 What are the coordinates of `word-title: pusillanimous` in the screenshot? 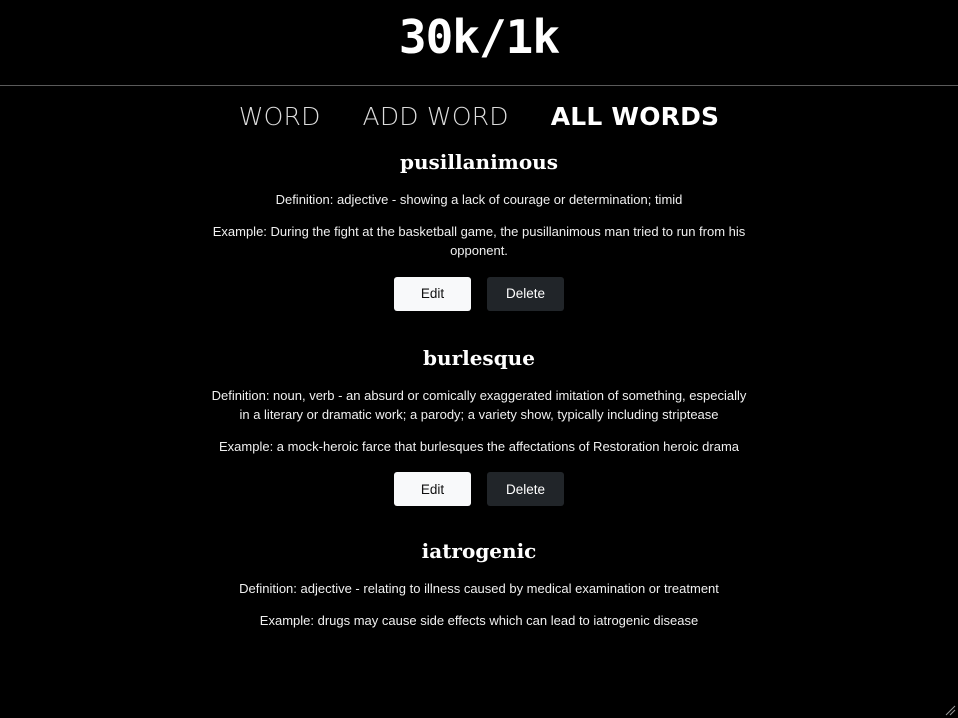 It's located at (479, 162).